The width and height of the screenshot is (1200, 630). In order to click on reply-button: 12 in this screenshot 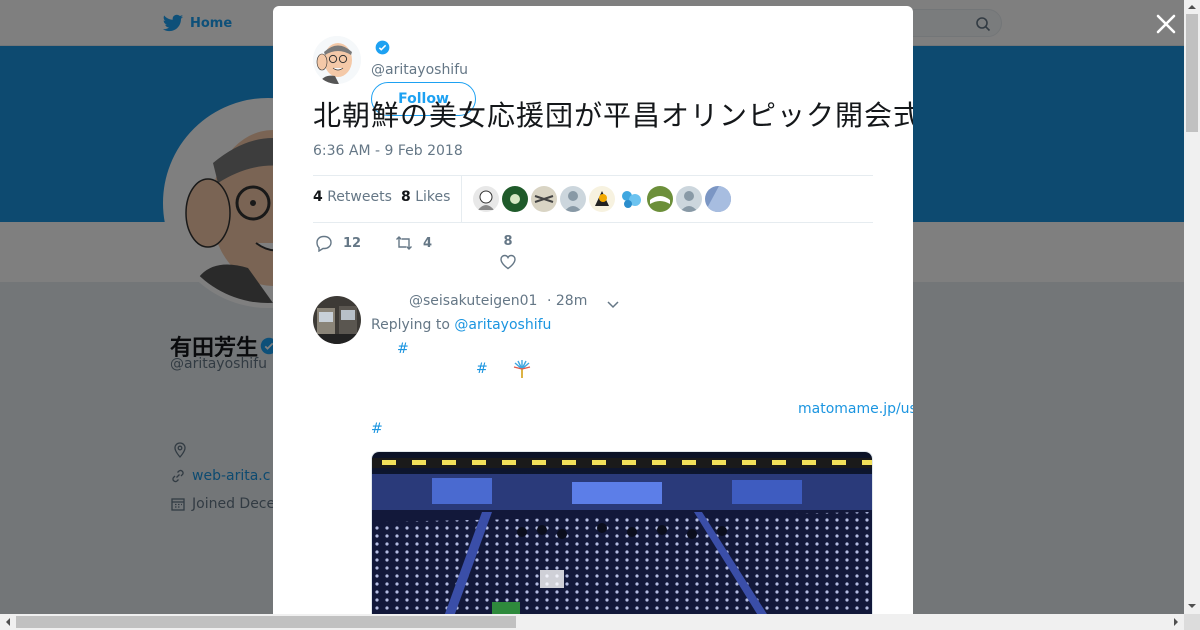, I will do `click(338, 243)`.